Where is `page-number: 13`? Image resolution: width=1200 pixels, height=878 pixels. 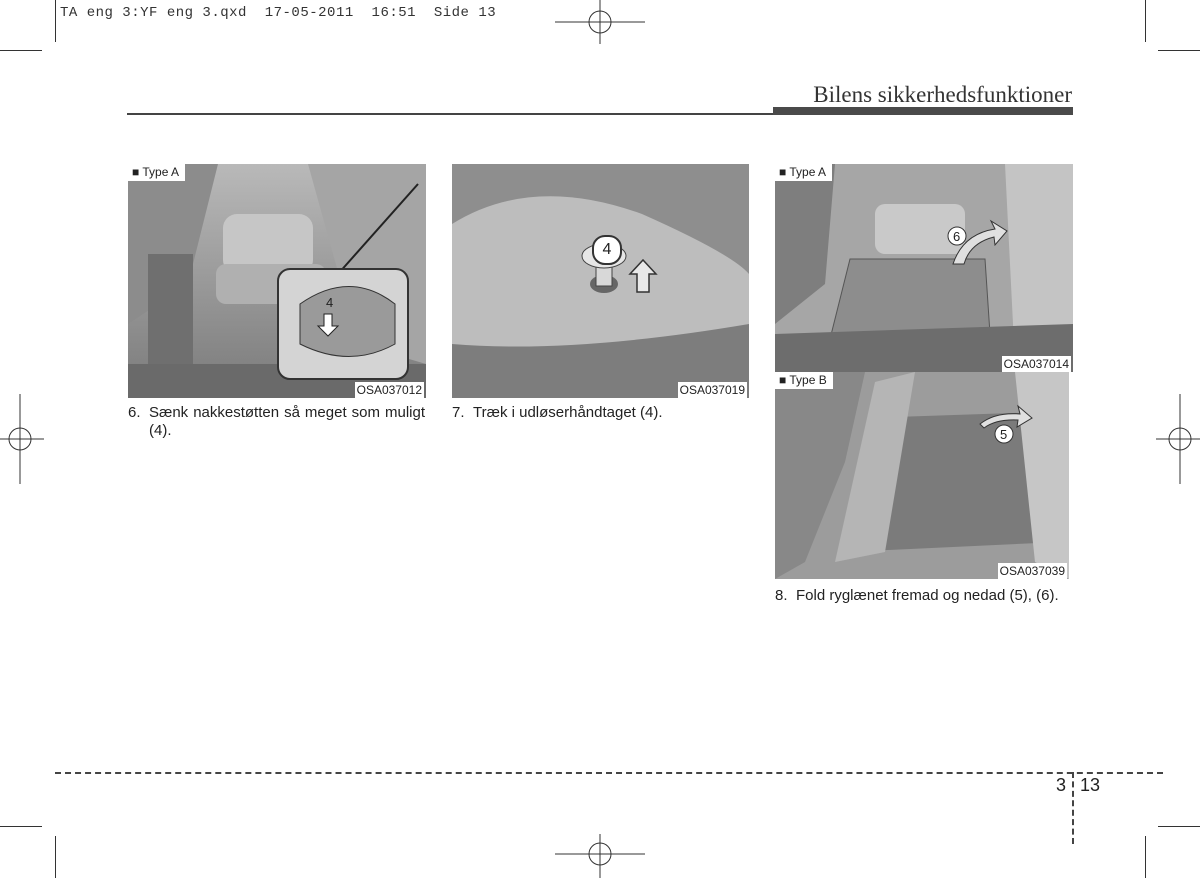 page-number: 13 is located at coordinates (1090, 785).